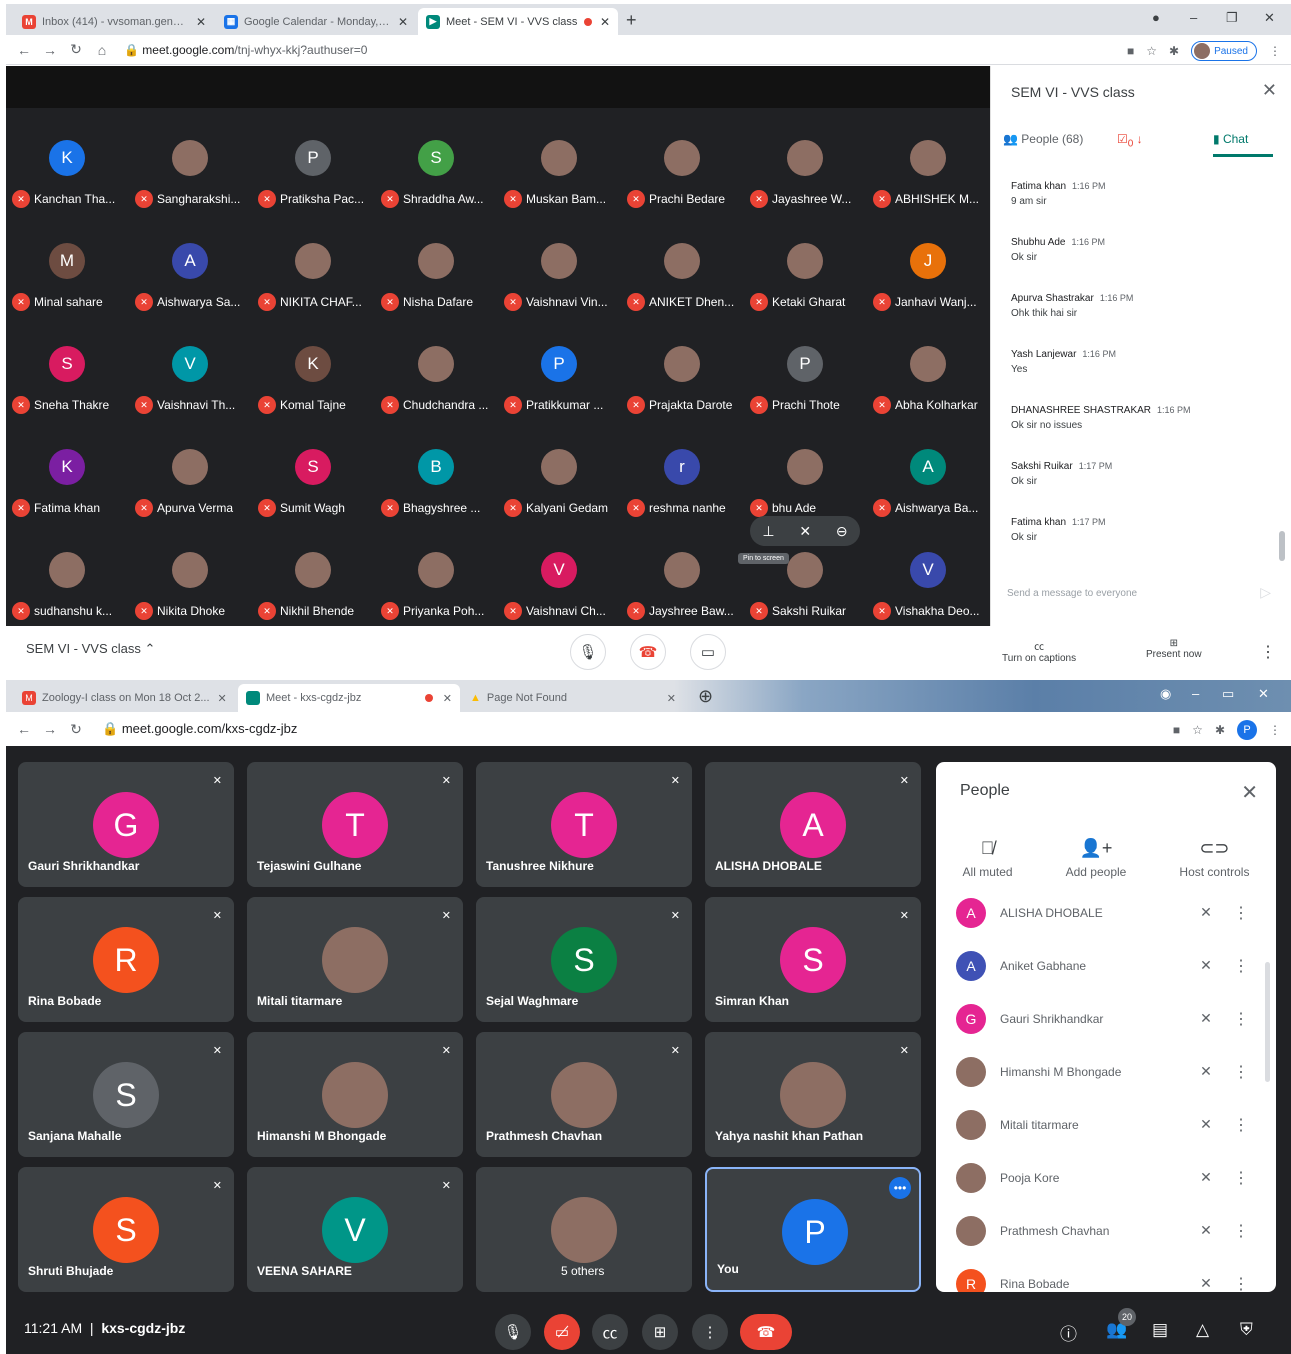 Image resolution: width=1291 pixels, height=1354 pixels. I want to click on participant-tile: K ✕ Komal Tajne, so click(313, 384).